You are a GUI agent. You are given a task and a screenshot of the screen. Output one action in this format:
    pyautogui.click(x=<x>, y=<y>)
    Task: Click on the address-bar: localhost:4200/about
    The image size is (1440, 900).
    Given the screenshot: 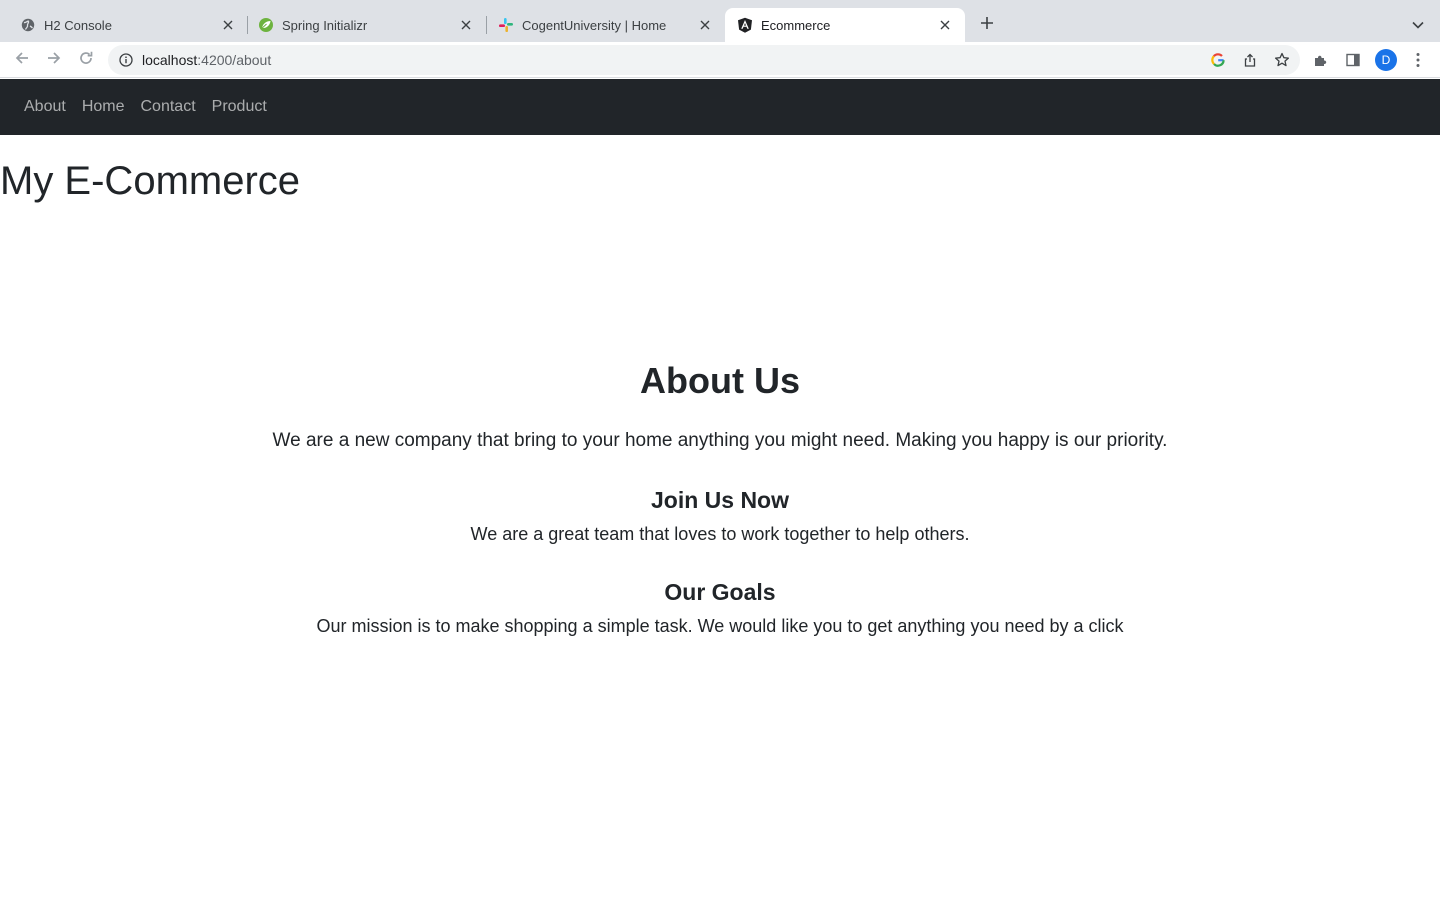 What is the action you would take?
    pyautogui.click(x=704, y=60)
    